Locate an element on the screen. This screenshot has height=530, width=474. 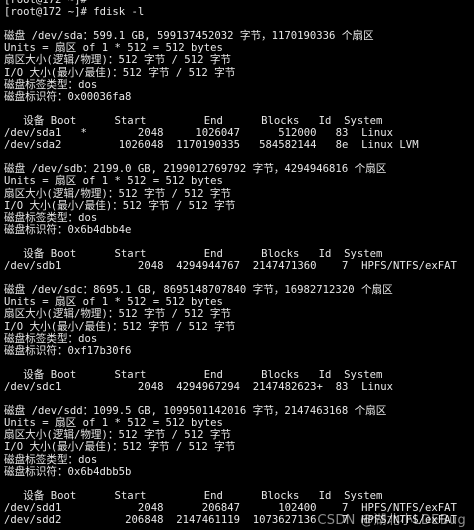
terminal-line: 磁盘标识符：0x00036fa8 is located at coordinates (68, 96).